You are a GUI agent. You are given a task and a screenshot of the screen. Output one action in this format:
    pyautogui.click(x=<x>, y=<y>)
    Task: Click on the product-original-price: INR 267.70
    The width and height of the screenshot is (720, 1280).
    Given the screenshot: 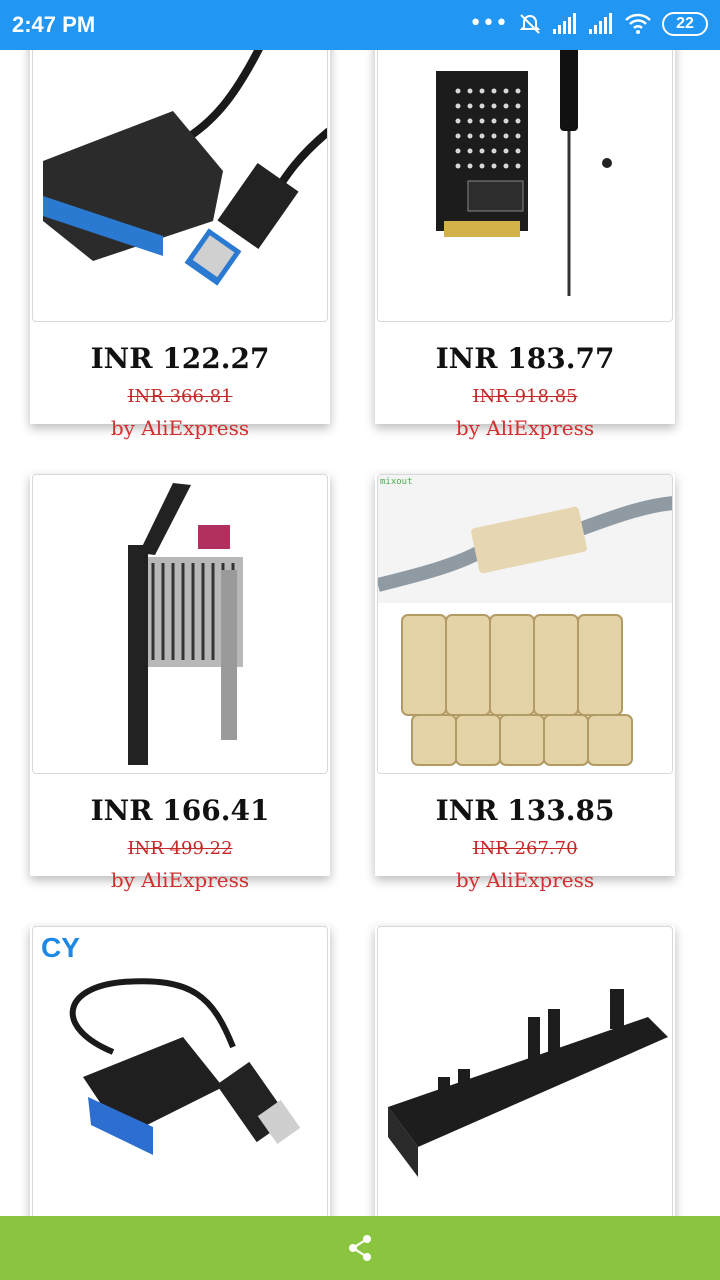 What is the action you would take?
    pyautogui.click(x=525, y=848)
    